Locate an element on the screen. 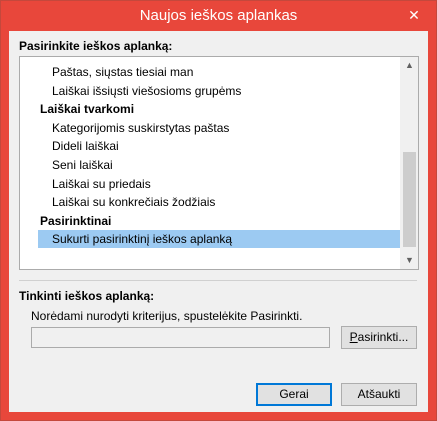  scroll-up-button: ▲ is located at coordinates (409, 65).